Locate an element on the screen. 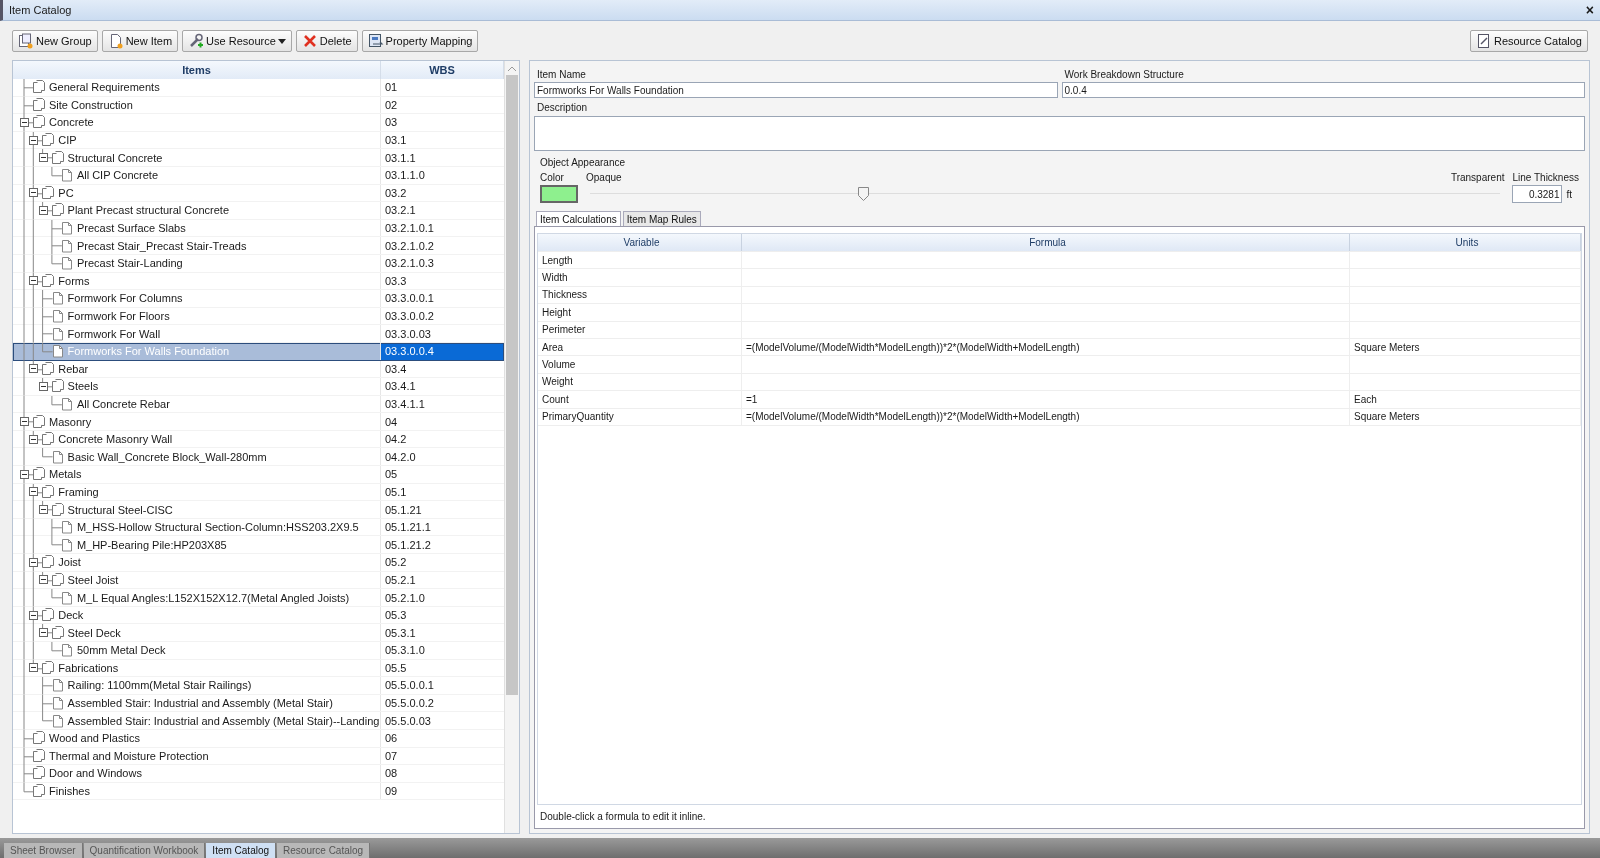  toolbar-button: New Group is located at coordinates (55, 41).